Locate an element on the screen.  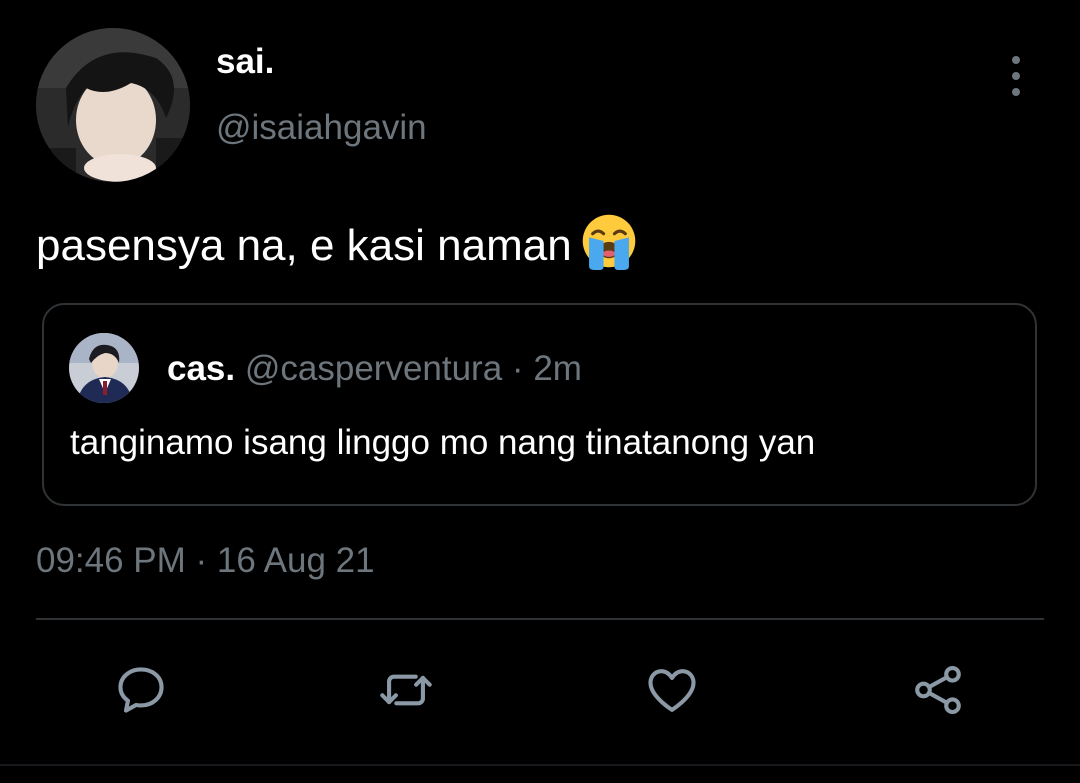
tweet-text: pasensya na, e kasi naman is located at coordinates (337, 241).